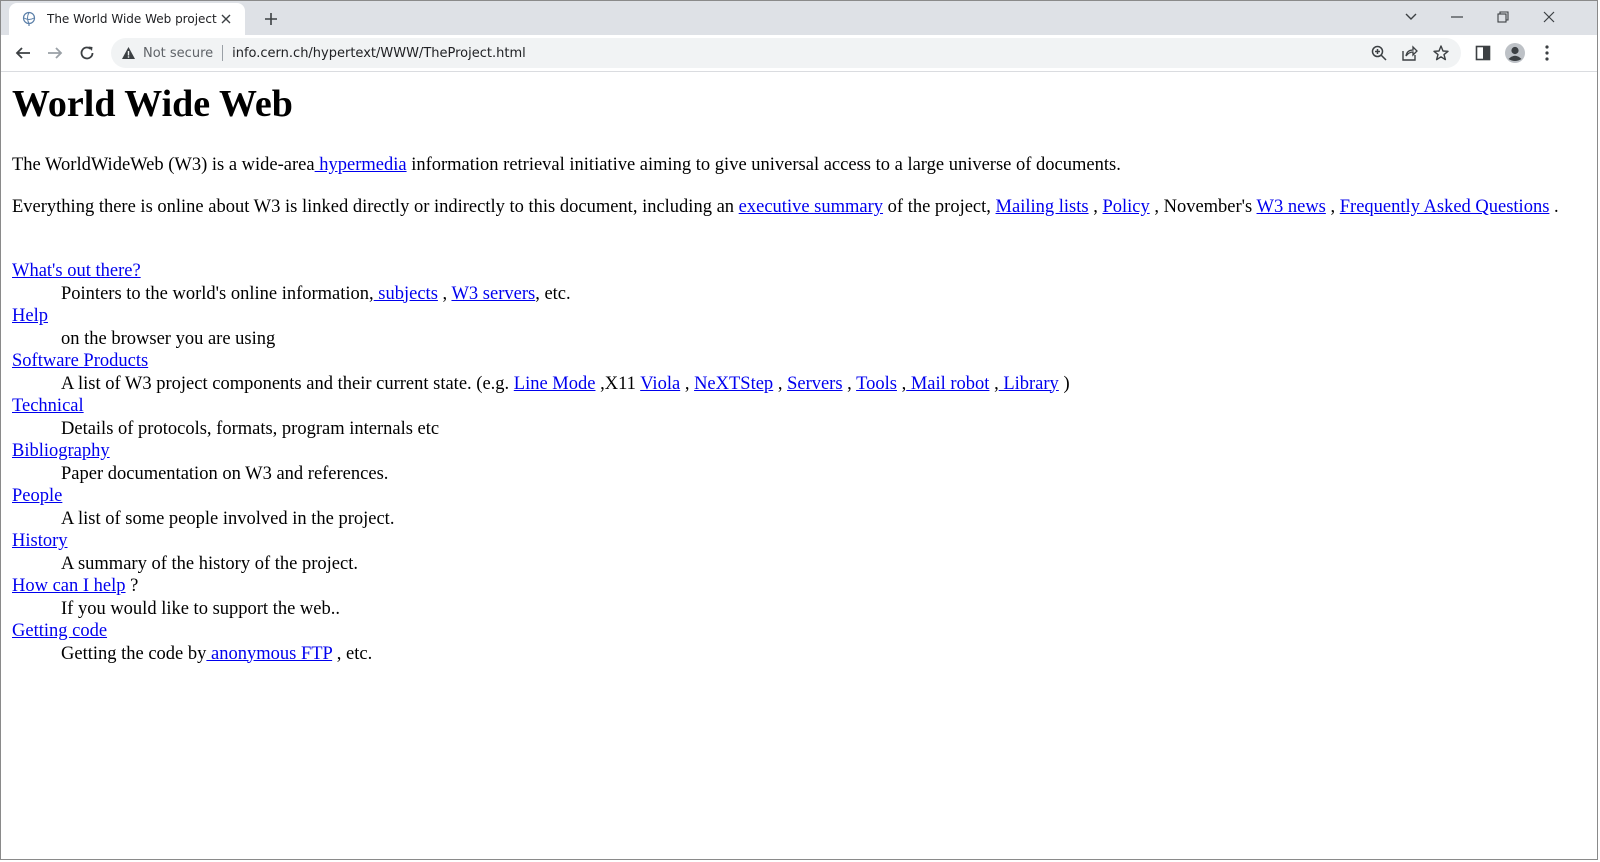 The height and width of the screenshot is (862, 1600). What do you see at coordinates (29, 19) in the screenshot?
I see `globe-favicon-icon` at bounding box center [29, 19].